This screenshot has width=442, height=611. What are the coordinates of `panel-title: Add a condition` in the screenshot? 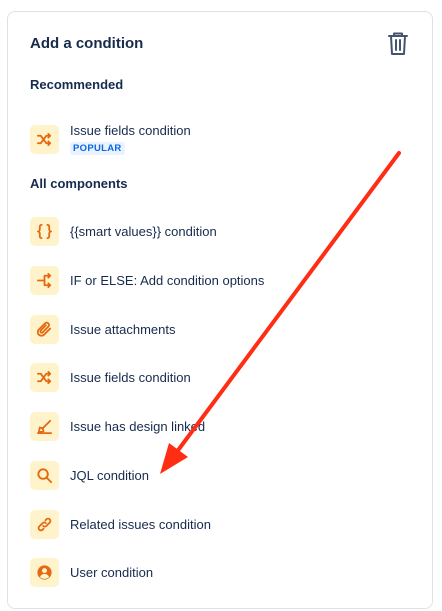 It's located at (87, 43).